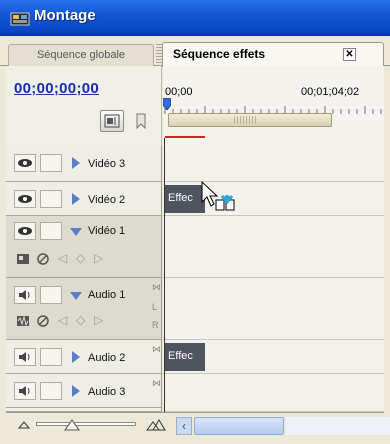 The width and height of the screenshot is (390, 444). Describe the element at coordinates (24, 424) in the screenshot. I see `zoom-out-icon` at that location.